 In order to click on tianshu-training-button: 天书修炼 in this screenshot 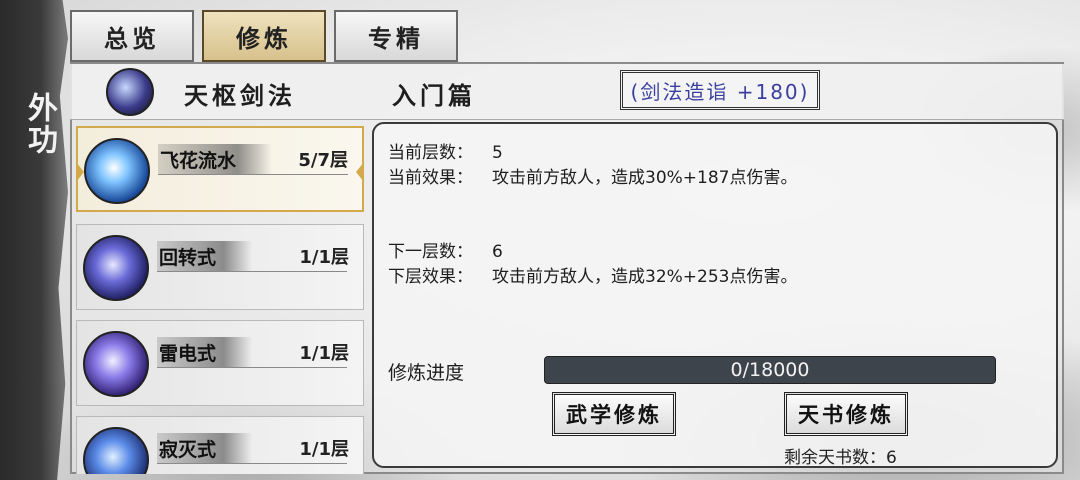, I will do `click(846, 414)`.